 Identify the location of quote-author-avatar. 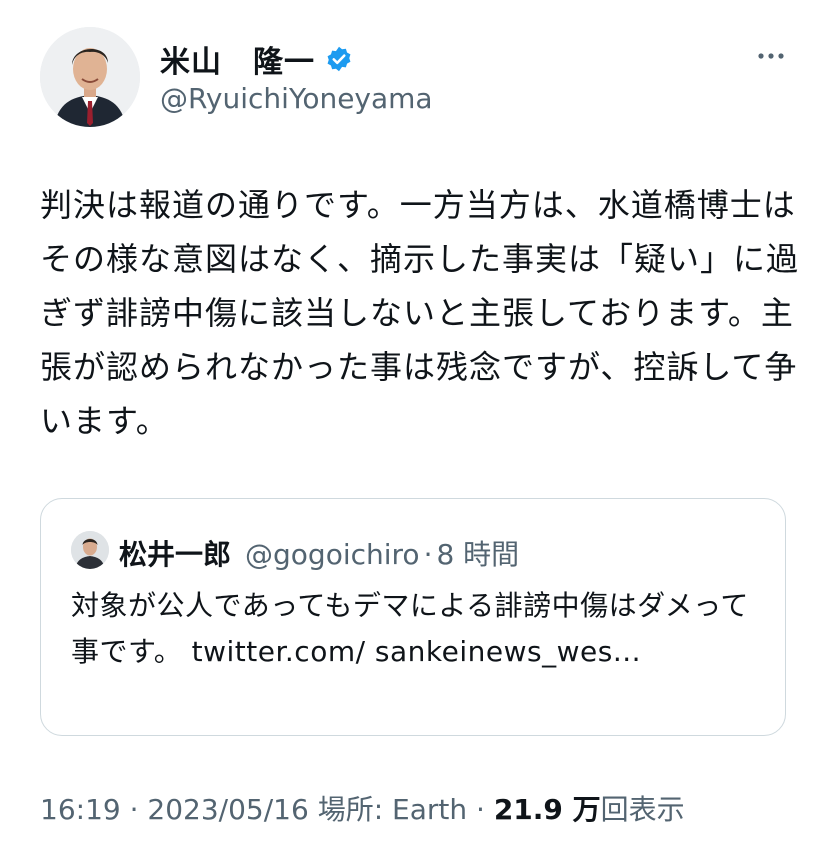
(90, 550).